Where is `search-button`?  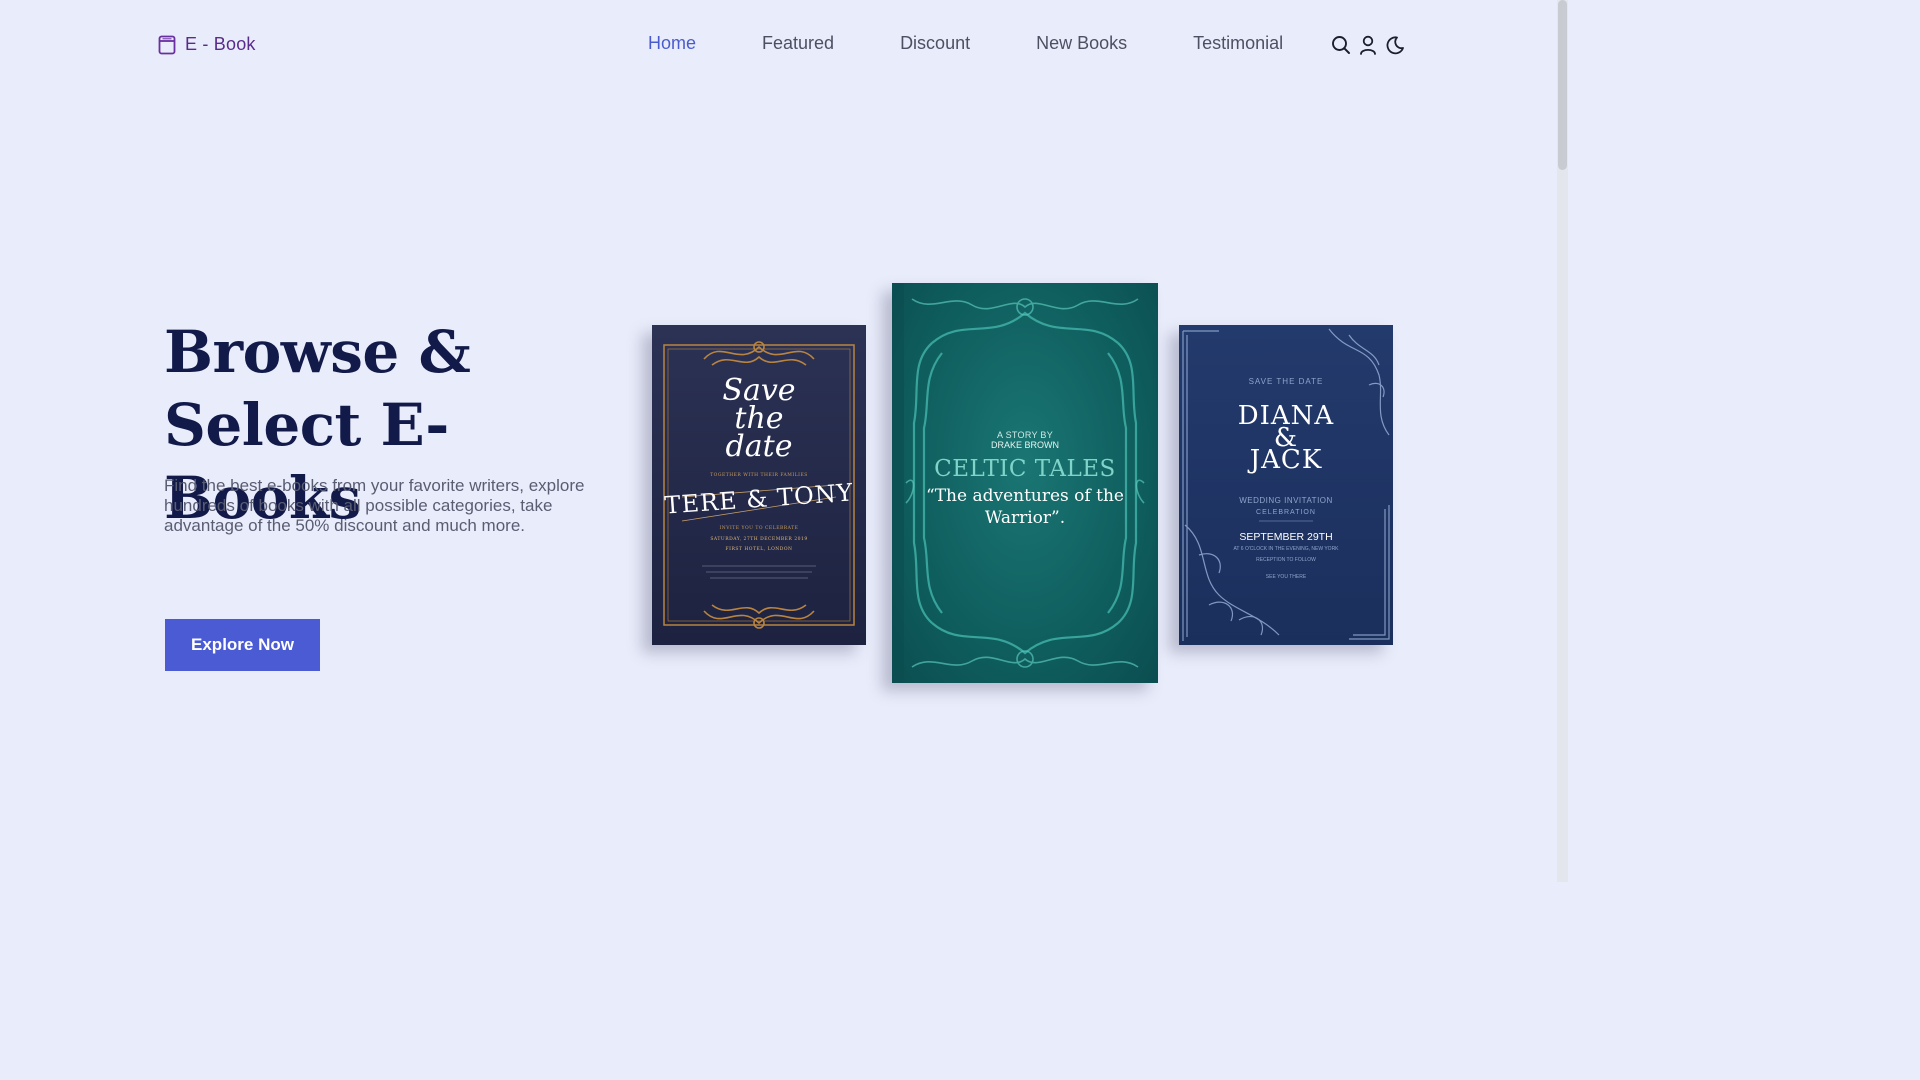
search-button is located at coordinates (1341, 45).